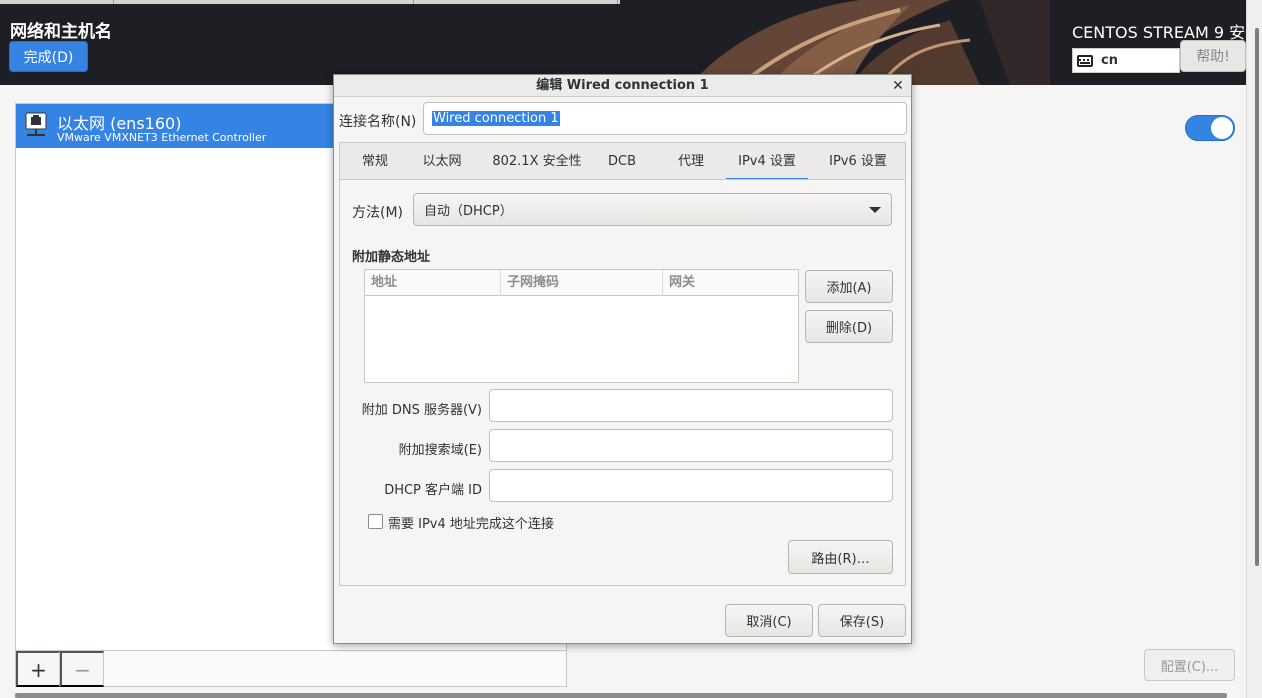  I want to click on header-artwork, so click(870, 42).